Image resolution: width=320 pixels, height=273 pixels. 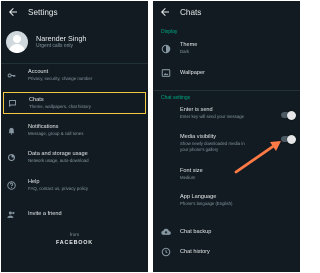 I want to click on settings-item-description: Network usage, auto-download, so click(x=58, y=160).